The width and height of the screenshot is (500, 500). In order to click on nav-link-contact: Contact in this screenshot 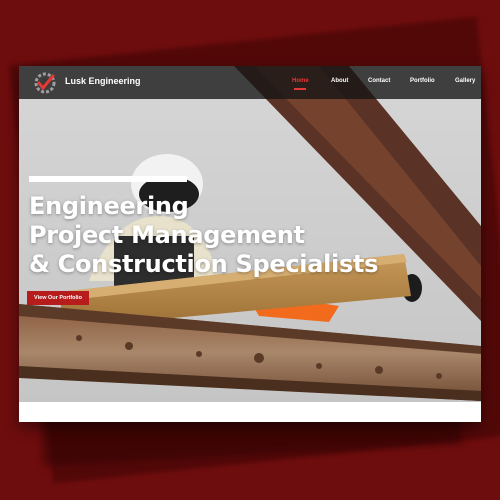, I will do `click(379, 81)`.